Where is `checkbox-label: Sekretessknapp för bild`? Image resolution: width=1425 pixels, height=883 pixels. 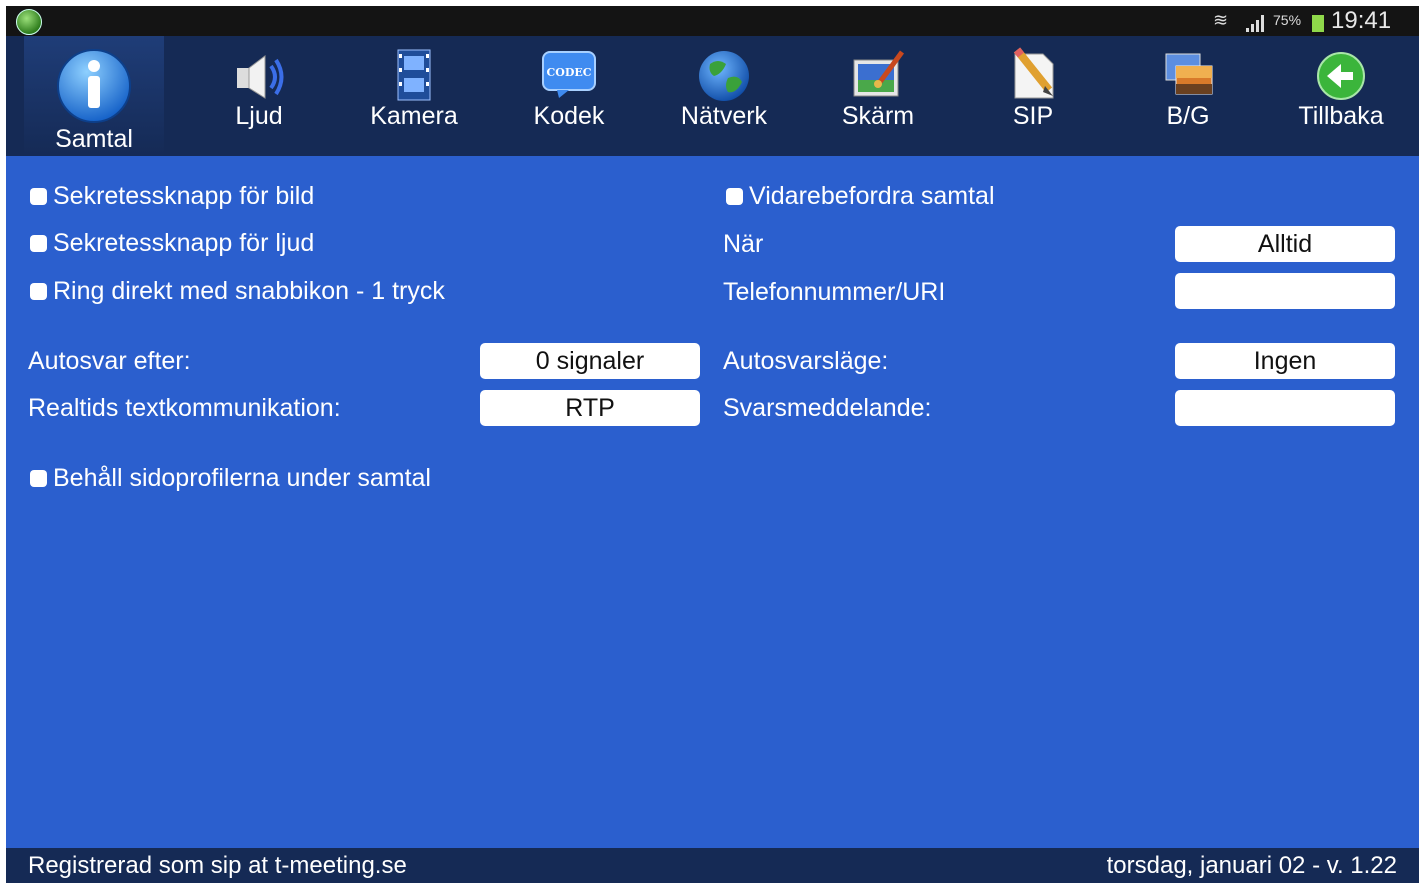 checkbox-label: Sekretessknapp för bild is located at coordinates (184, 196).